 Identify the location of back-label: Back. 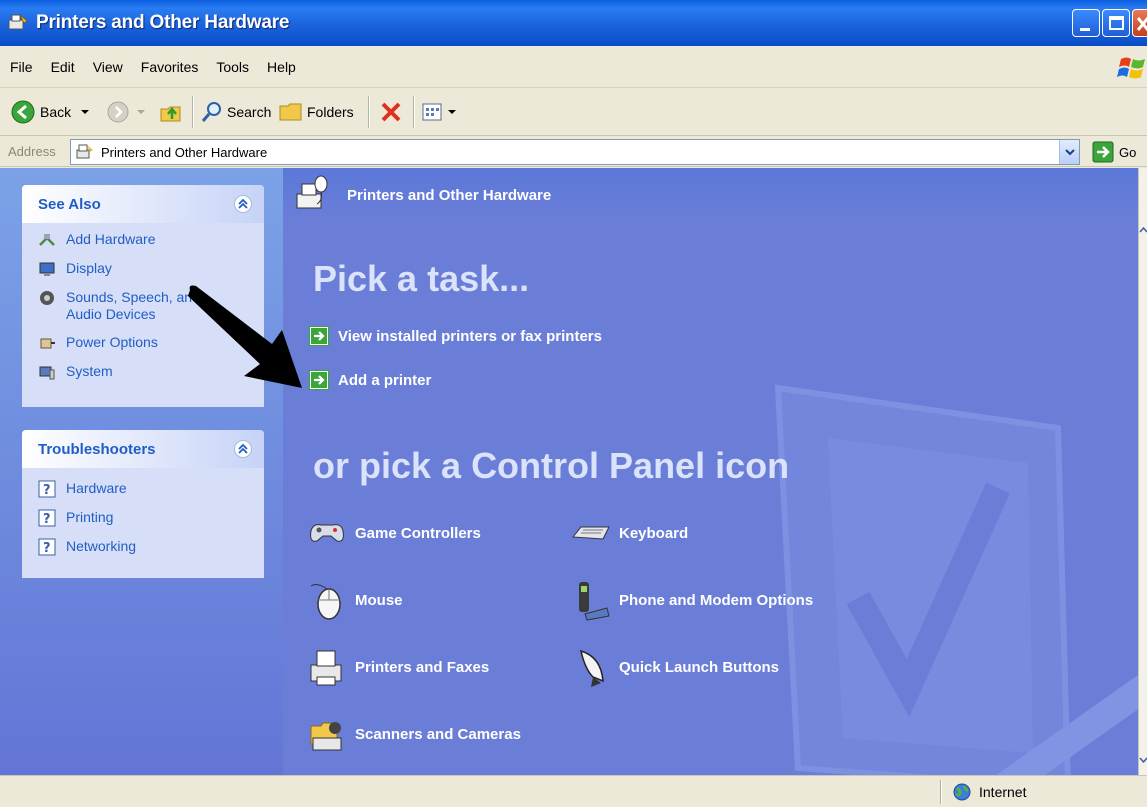
(56, 112).